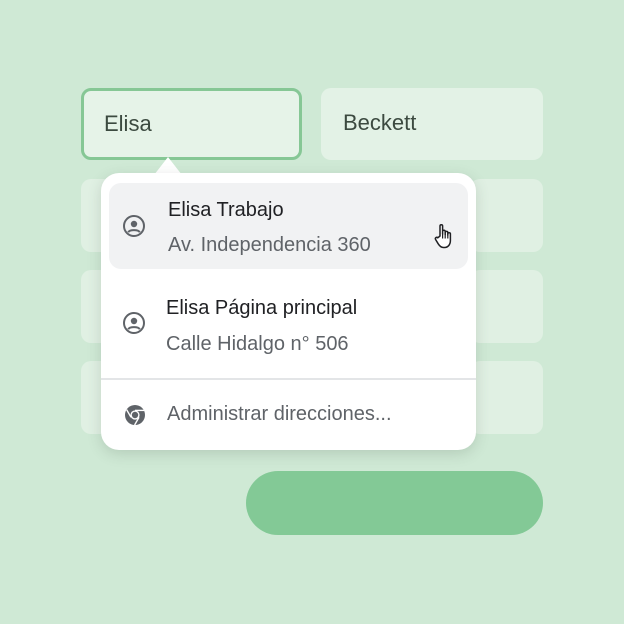  I want to click on chrome-icon, so click(135, 415).